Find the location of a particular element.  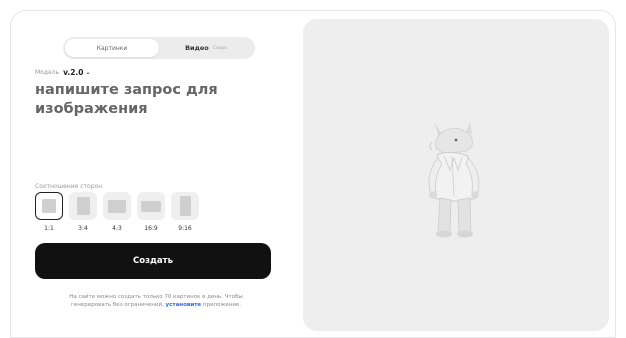

tab-video: Видео Скоро is located at coordinates (206, 48).